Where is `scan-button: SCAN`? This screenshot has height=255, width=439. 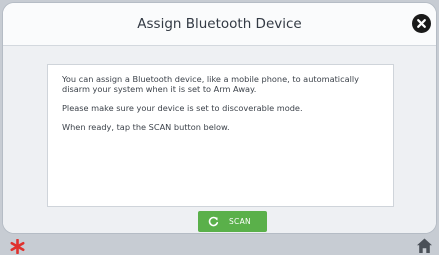 scan-button: SCAN is located at coordinates (232, 221).